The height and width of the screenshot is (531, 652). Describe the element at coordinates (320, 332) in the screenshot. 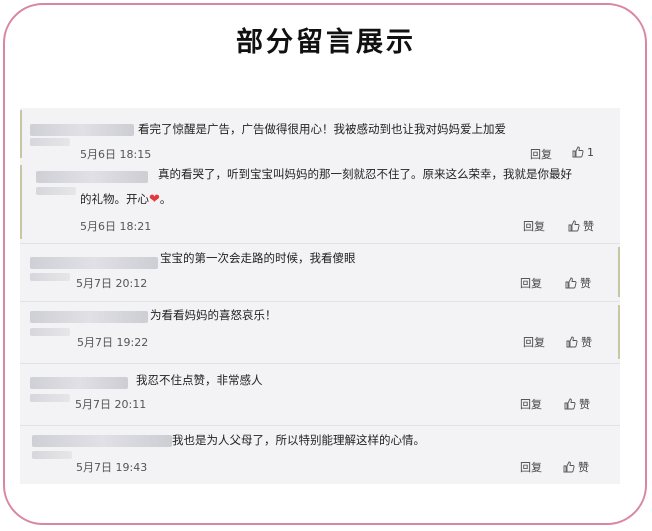

I see `comment-item: 为看看妈妈的喜怒哀乐！ 5月7日 19:22 回复 赞` at that location.